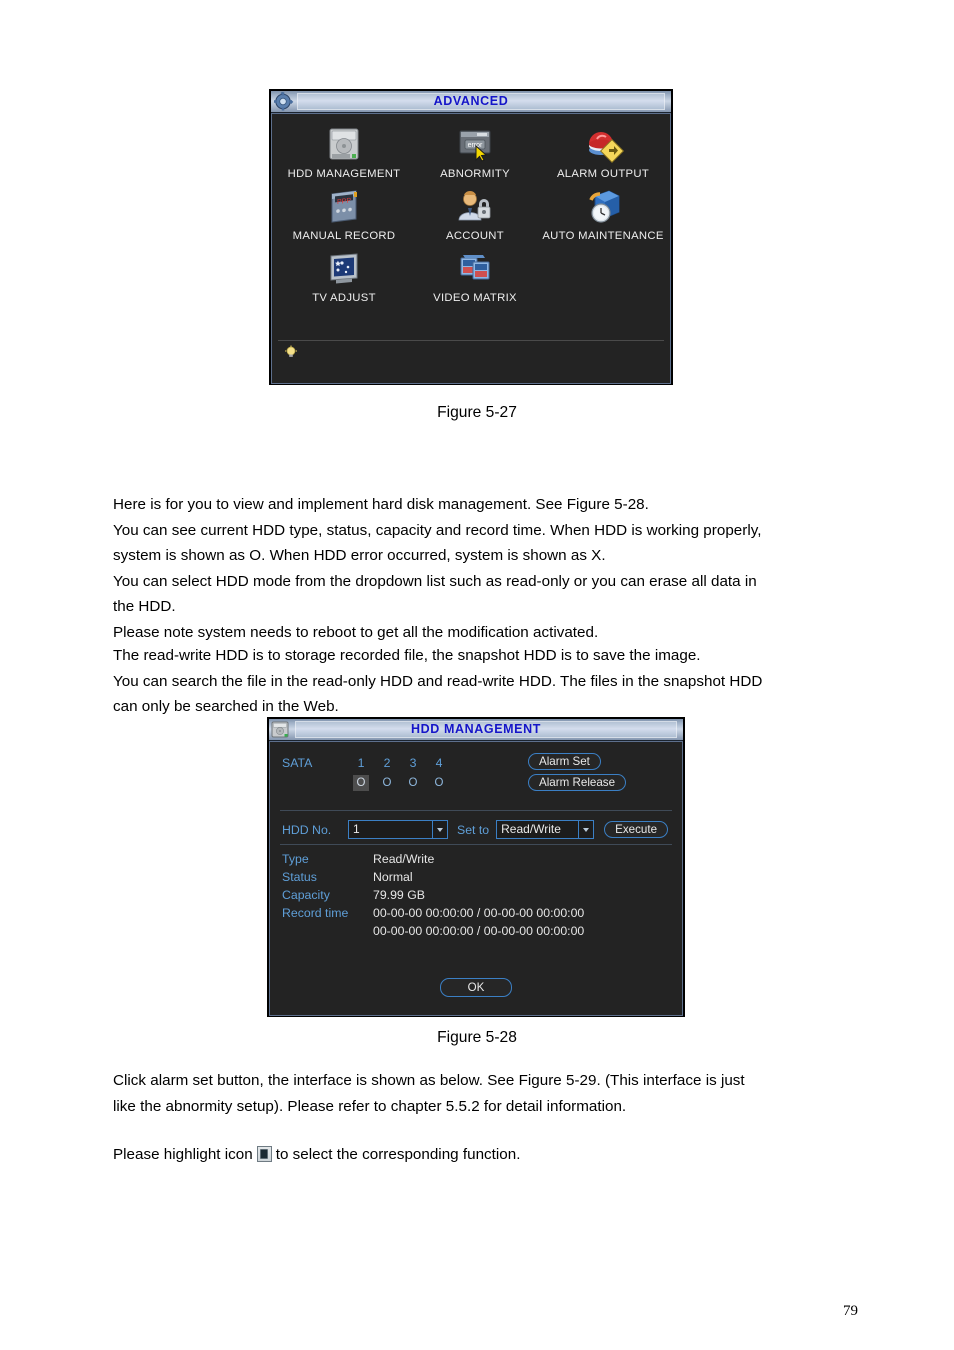 The width and height of the screenshot is (954, 1350). Describe the element at coordinates (344, 236) in the screenshot. I see `menu-item-label: MANUAL RECORD` at that location.